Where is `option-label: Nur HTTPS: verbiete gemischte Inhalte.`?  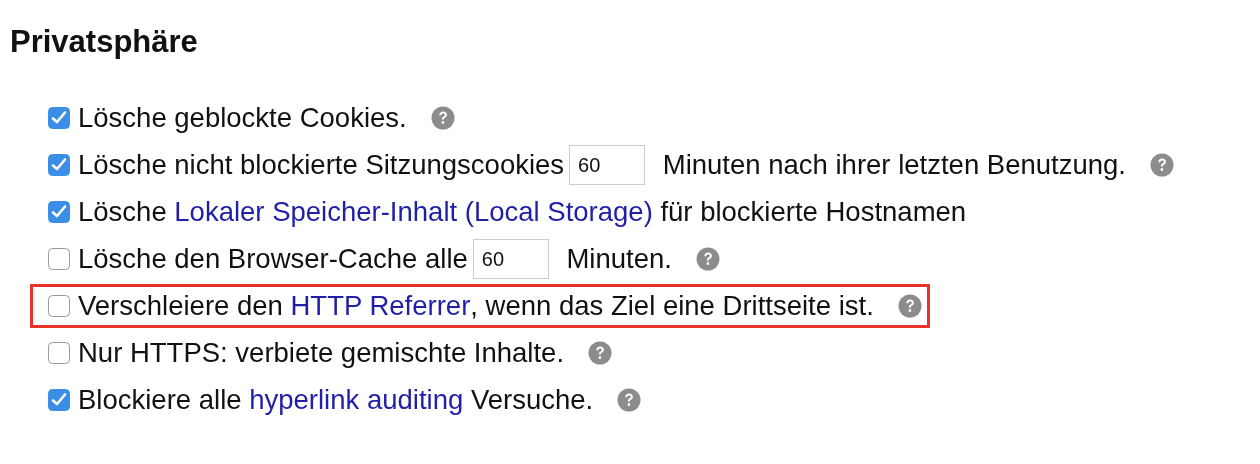
option-label: Nur HTTPS: verbiete gemischte Inhalte. is located at coordinates (321, 353).